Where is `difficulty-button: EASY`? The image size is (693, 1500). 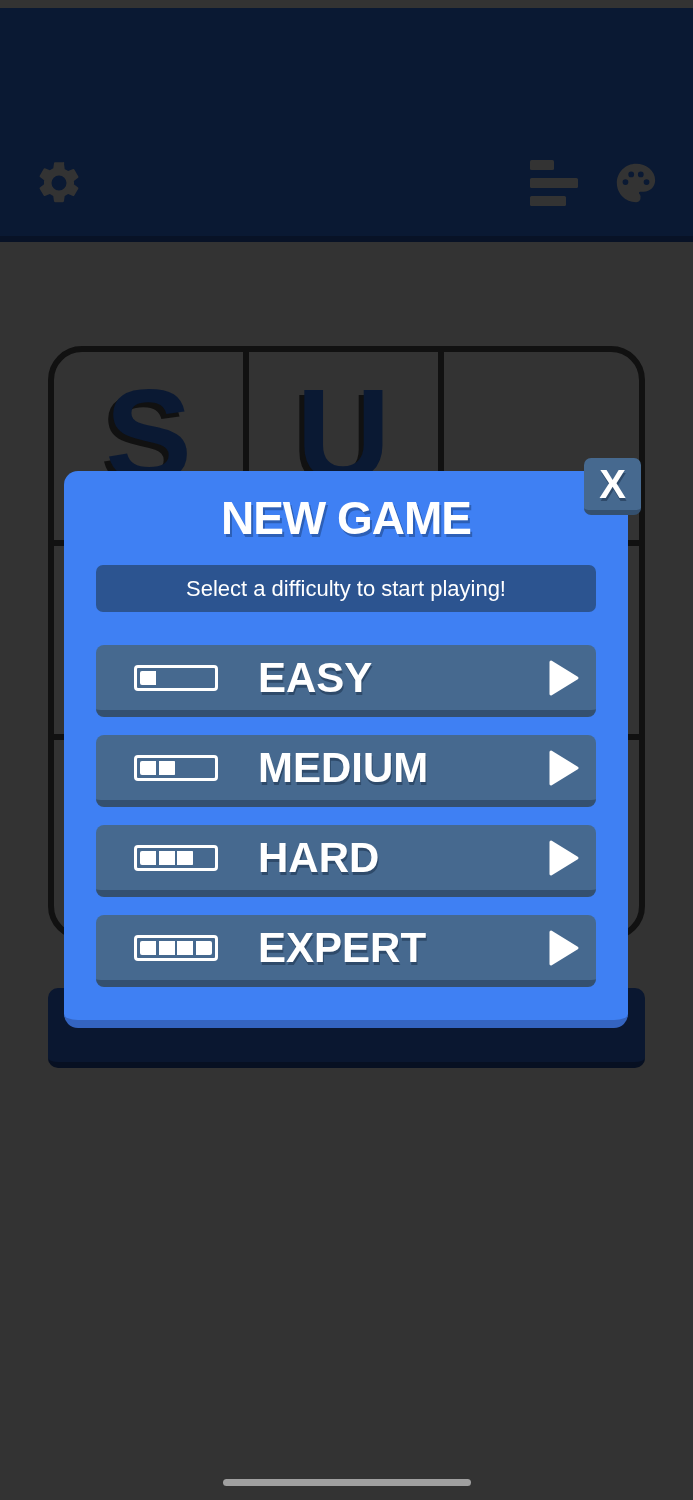 difficulty-button: EASY is located at coordinates (346, 681).